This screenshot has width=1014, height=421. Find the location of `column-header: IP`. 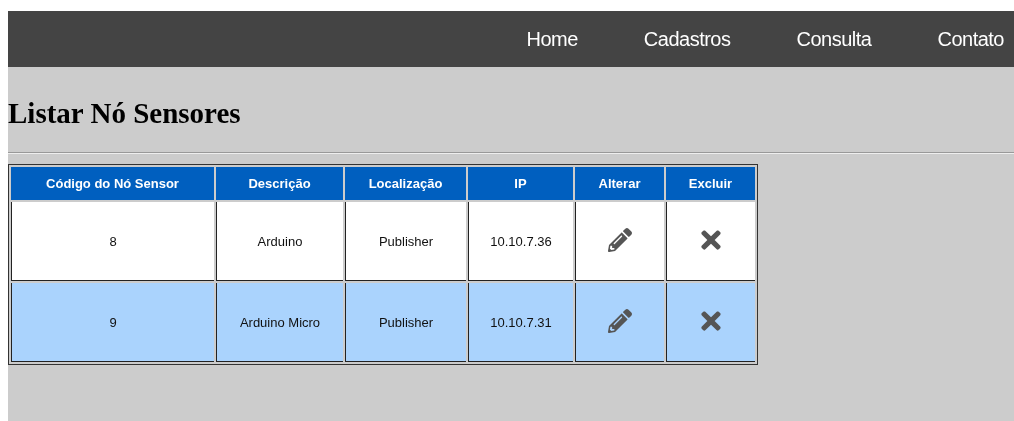

column-header: IP is located at coordinates (520, 183).